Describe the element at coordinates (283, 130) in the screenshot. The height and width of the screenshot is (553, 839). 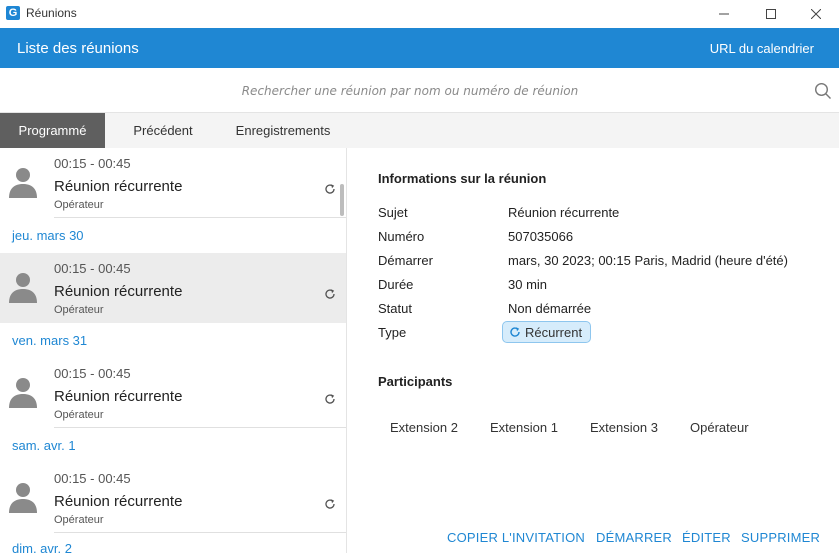
I see `tab-enregistrements: Enregistrements` at that location.